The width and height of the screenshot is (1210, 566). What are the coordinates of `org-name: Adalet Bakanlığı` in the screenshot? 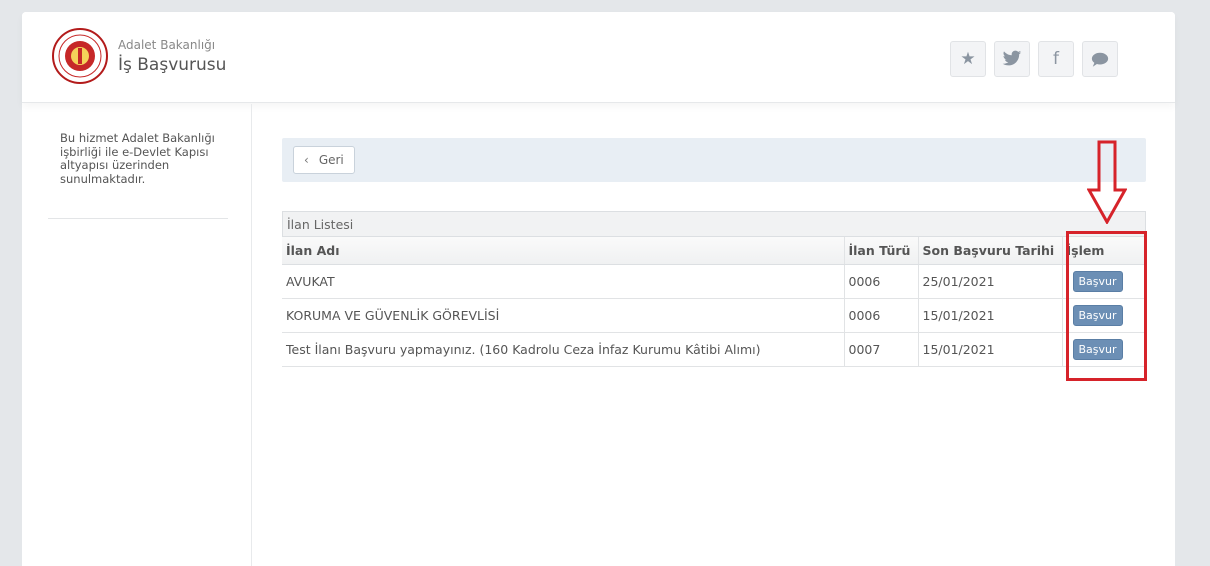 It's located at (167, 45).